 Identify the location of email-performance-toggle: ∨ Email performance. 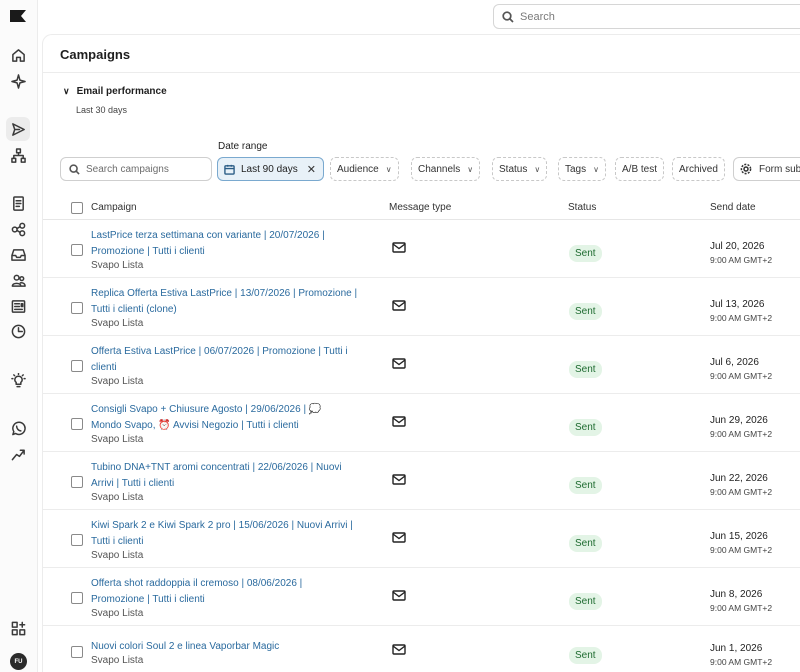
(115, 91).